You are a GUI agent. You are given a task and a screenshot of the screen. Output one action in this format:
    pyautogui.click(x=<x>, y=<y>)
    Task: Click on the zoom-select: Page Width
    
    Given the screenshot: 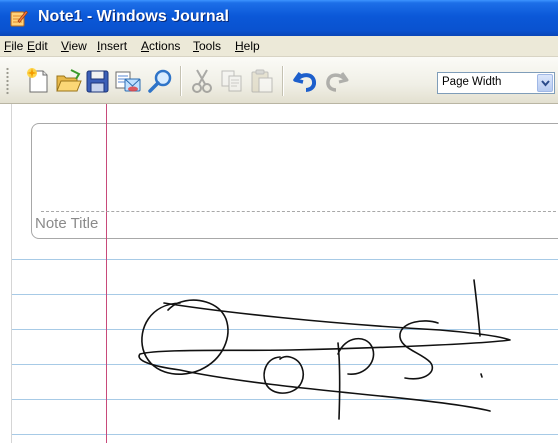 What is the action you would take?
    pyautogui.click(x=496, y=83)
    